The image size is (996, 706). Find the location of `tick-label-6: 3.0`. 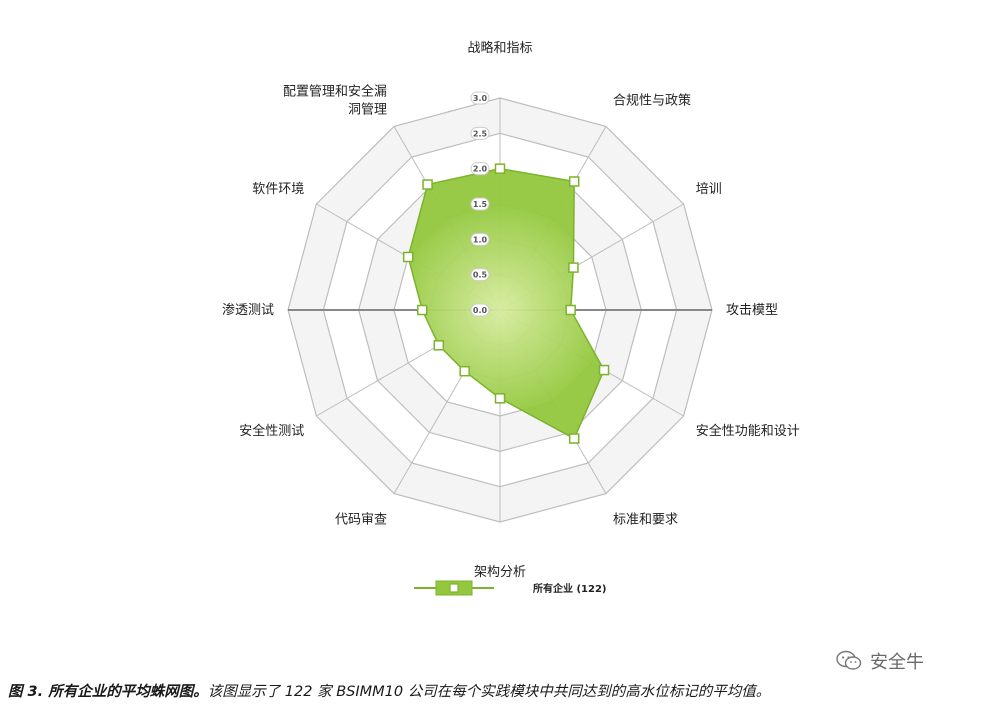

tick-label-6: 3.0 is located at coordinates (480, 98).